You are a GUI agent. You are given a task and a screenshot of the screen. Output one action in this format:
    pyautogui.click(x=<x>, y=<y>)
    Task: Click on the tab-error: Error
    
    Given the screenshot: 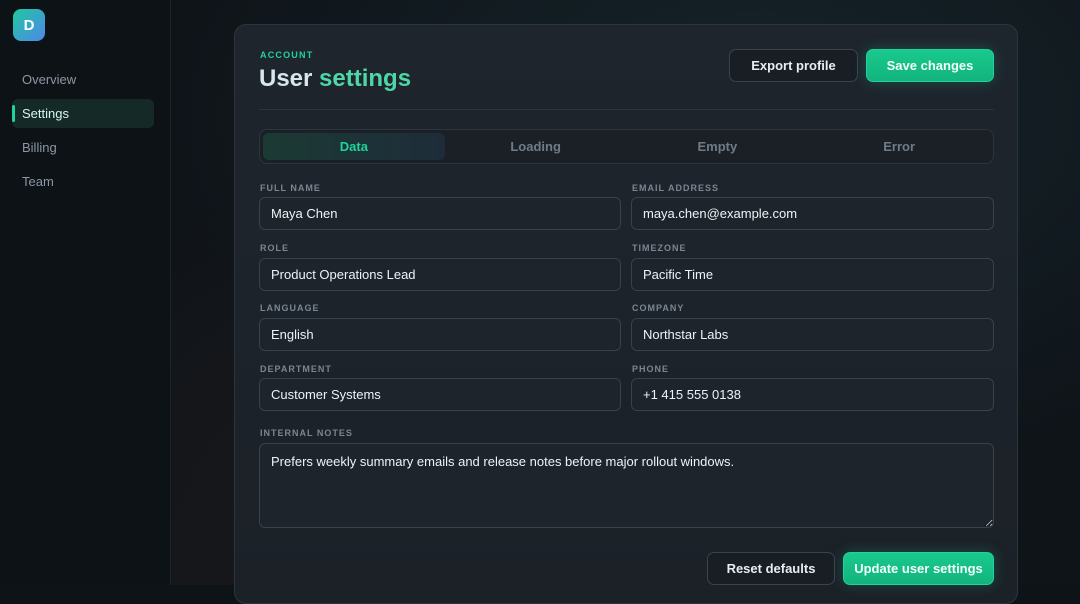 What is the action you would take?
    pyautogui.click(x=899, y=146)
    